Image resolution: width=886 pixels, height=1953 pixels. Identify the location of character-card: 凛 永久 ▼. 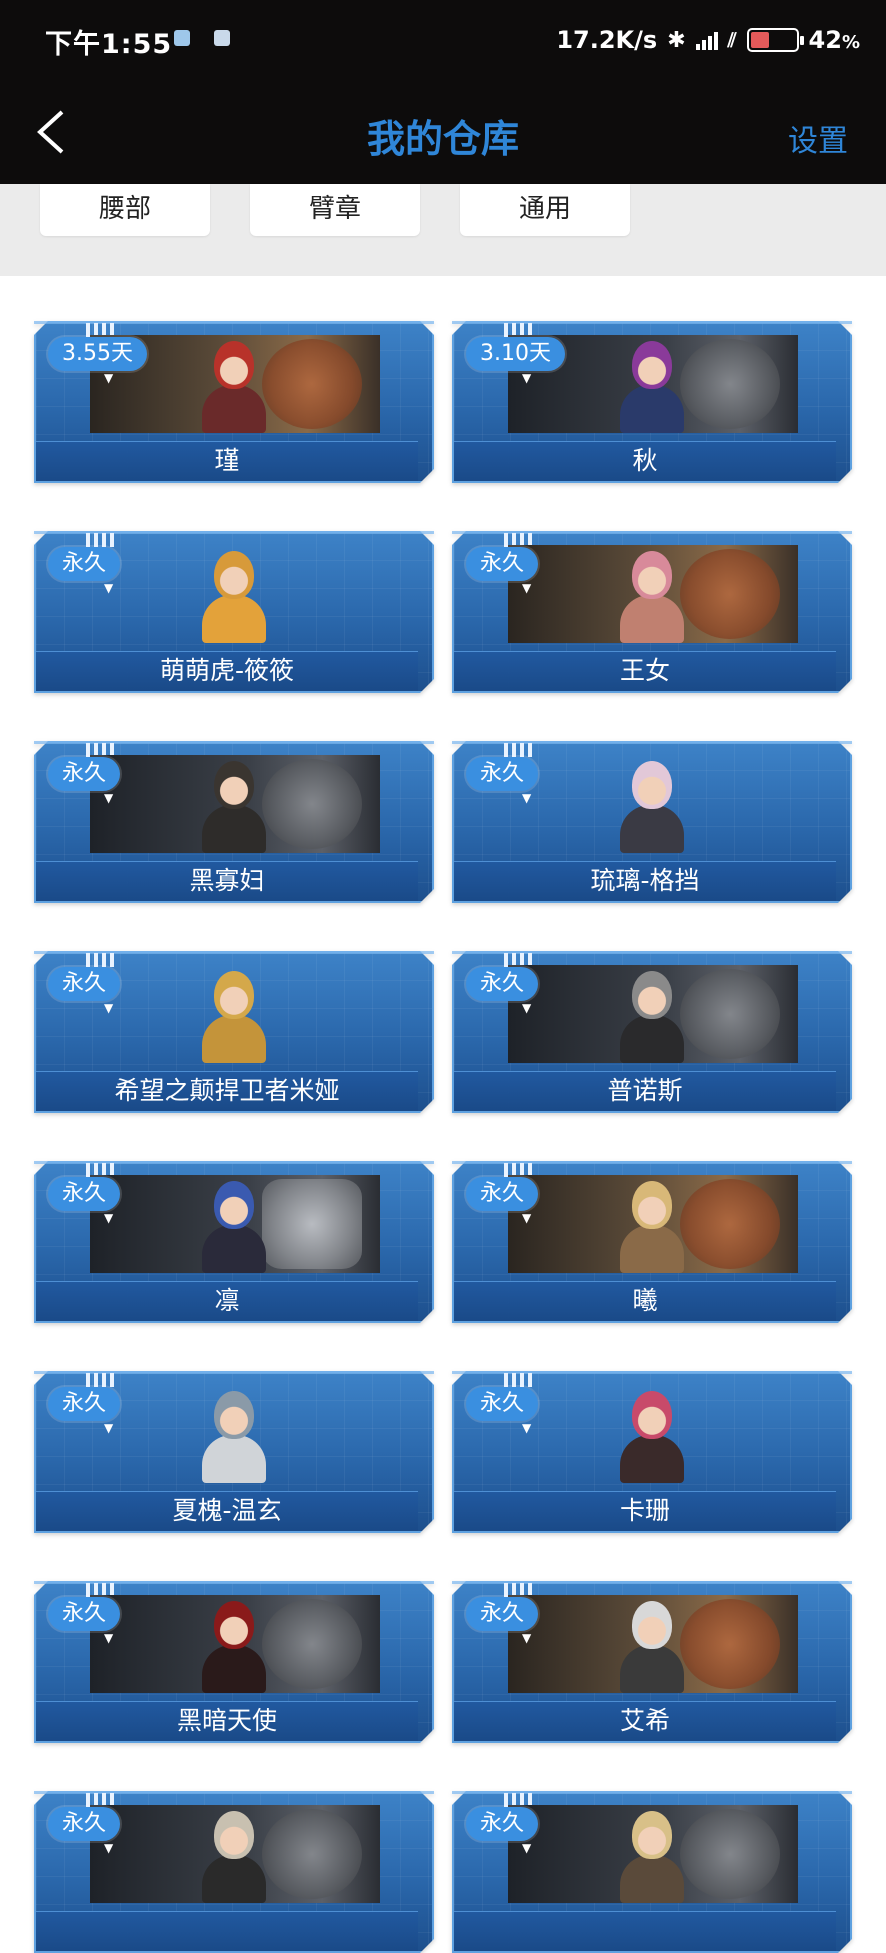
(234, 1242).